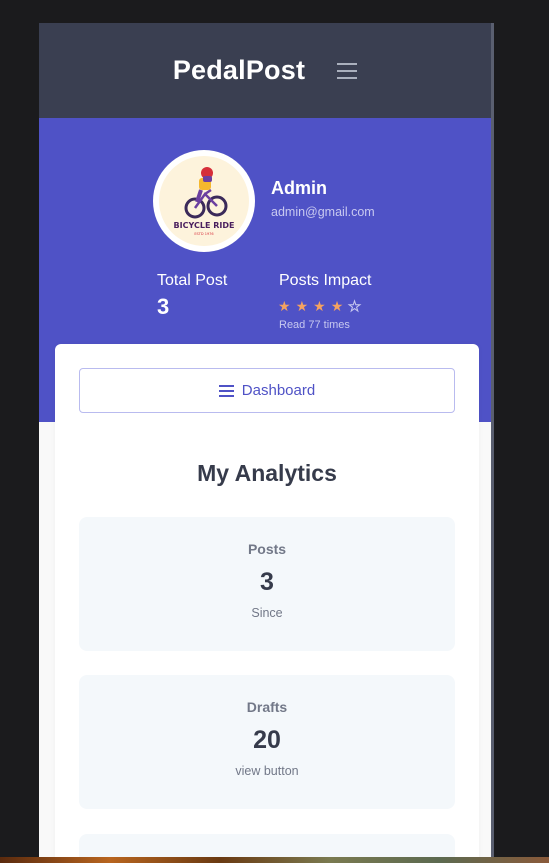  Describe the element at coordinates (299, 188) in the screenshot. I see `user-name: Admin` at that location.